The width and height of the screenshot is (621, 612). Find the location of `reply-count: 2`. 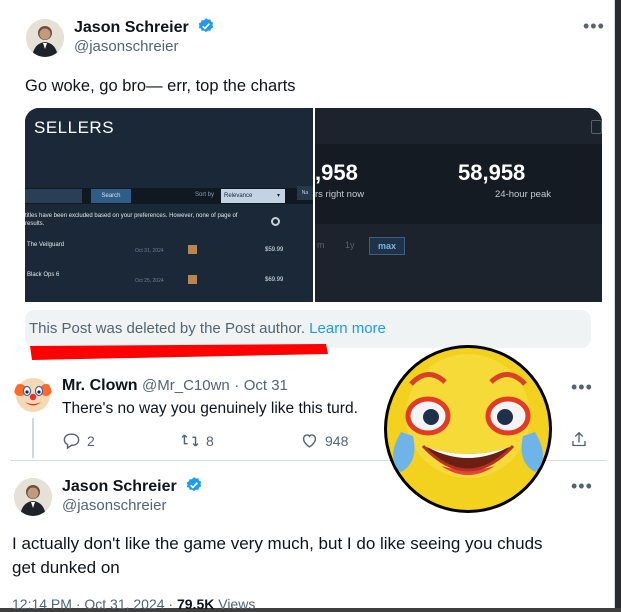

reply-count: 2 is located at coordinates (91, 440).